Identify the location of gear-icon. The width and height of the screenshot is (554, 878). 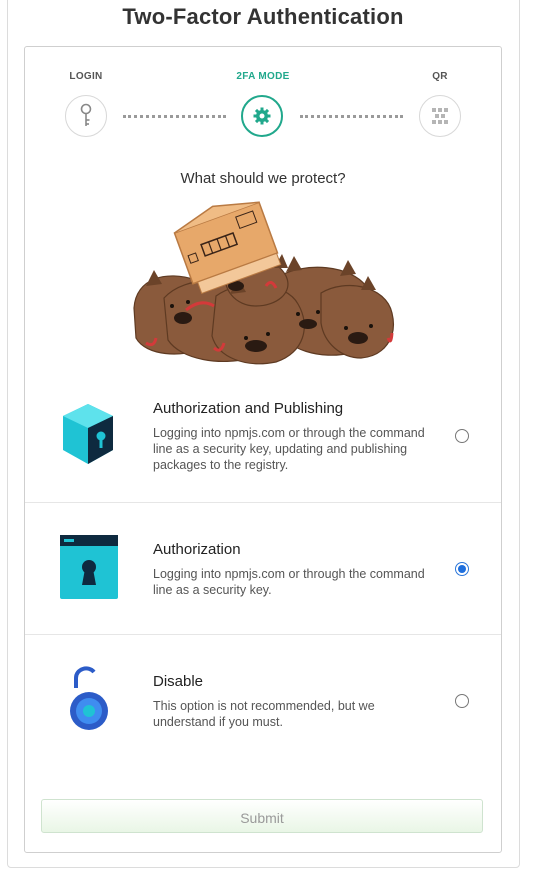
(262, 116).